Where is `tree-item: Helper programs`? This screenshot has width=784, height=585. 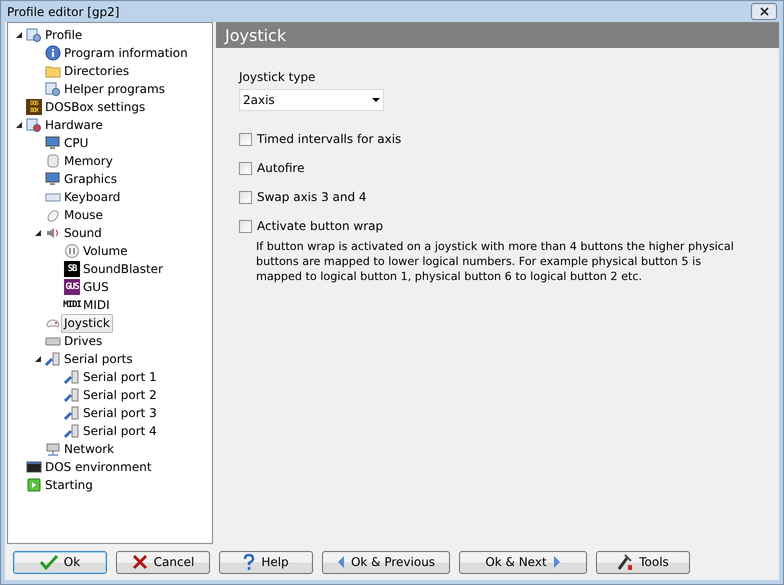
tree-item: Helper programs is located at coordinates (114, 89).